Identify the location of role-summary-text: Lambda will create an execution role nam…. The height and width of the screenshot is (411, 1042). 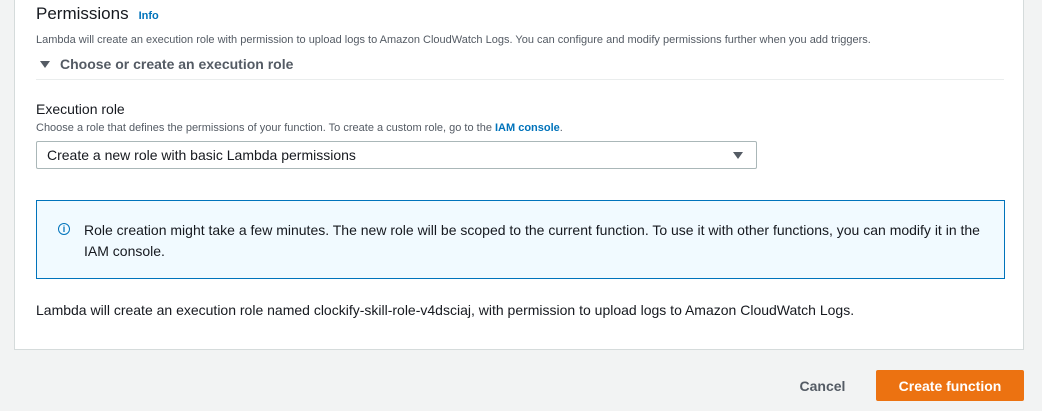
(445, 310).